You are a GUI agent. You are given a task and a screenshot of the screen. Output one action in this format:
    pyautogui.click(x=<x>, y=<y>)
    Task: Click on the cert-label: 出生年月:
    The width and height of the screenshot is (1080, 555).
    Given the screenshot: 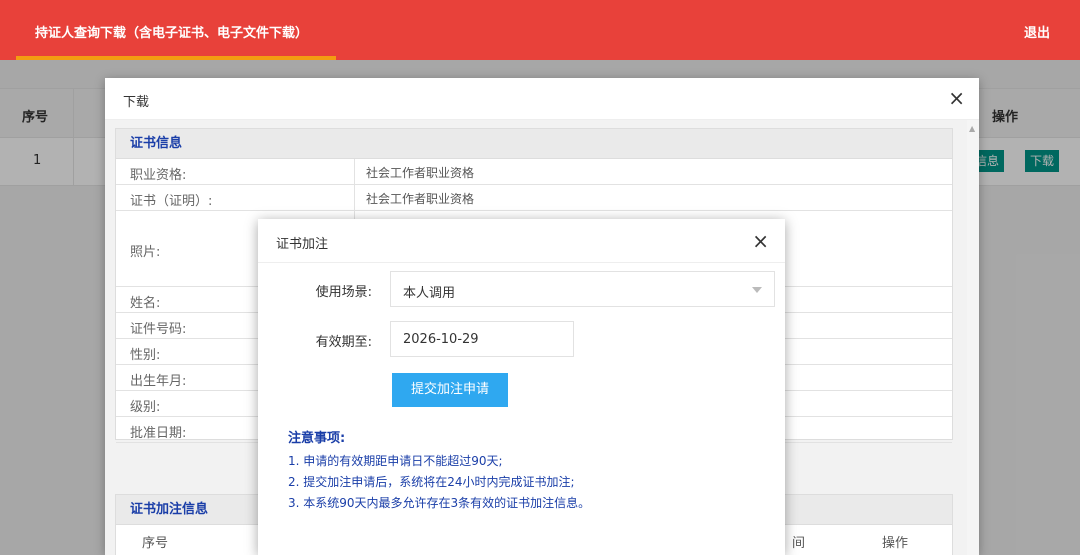 What is the action you would take?
    pyautogui.click(x=158, y=381)
    